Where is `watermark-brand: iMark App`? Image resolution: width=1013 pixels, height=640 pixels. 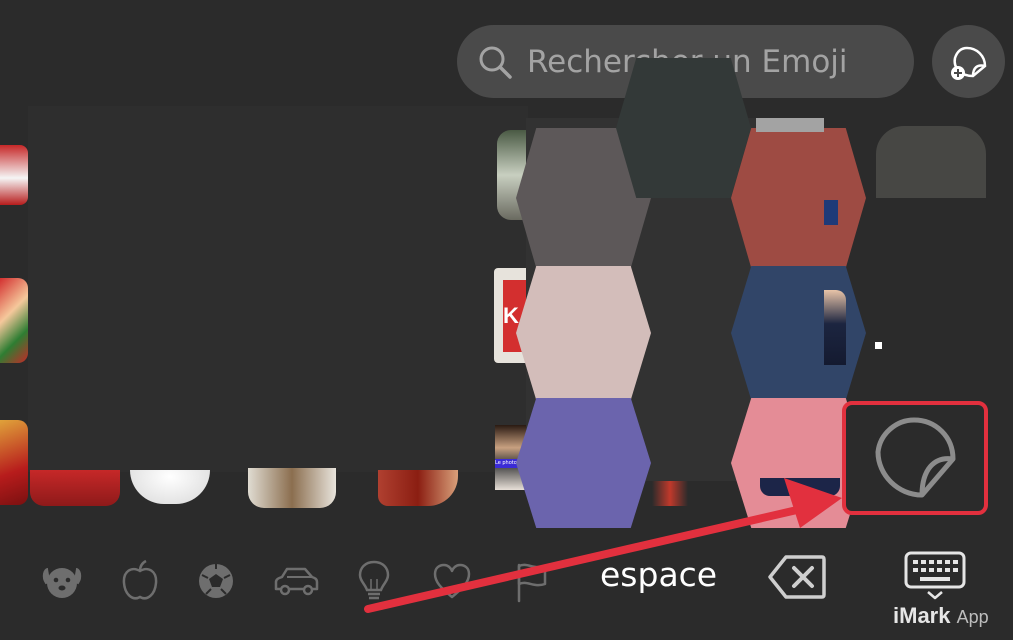
watermark-brand: iMark App is located at coordinates (941, 616).